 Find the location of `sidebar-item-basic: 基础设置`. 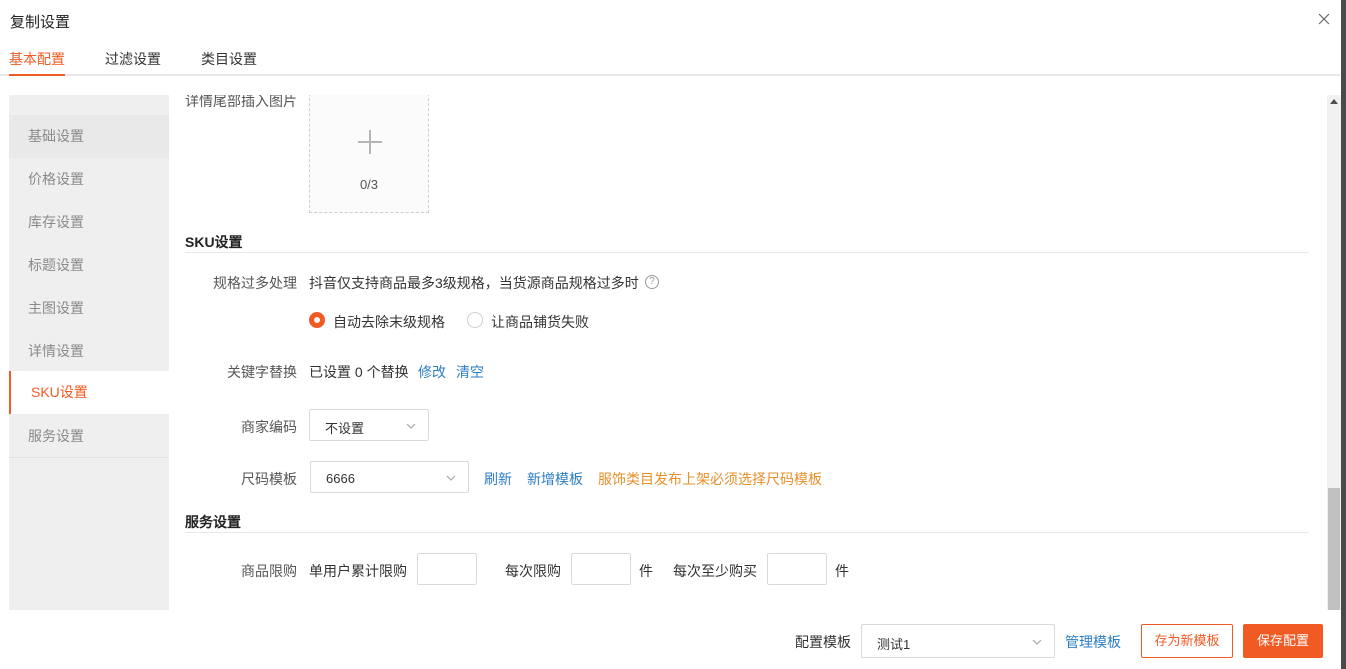

sidebar-item-basic: 基础设置 is located at coordinates (89, 136).